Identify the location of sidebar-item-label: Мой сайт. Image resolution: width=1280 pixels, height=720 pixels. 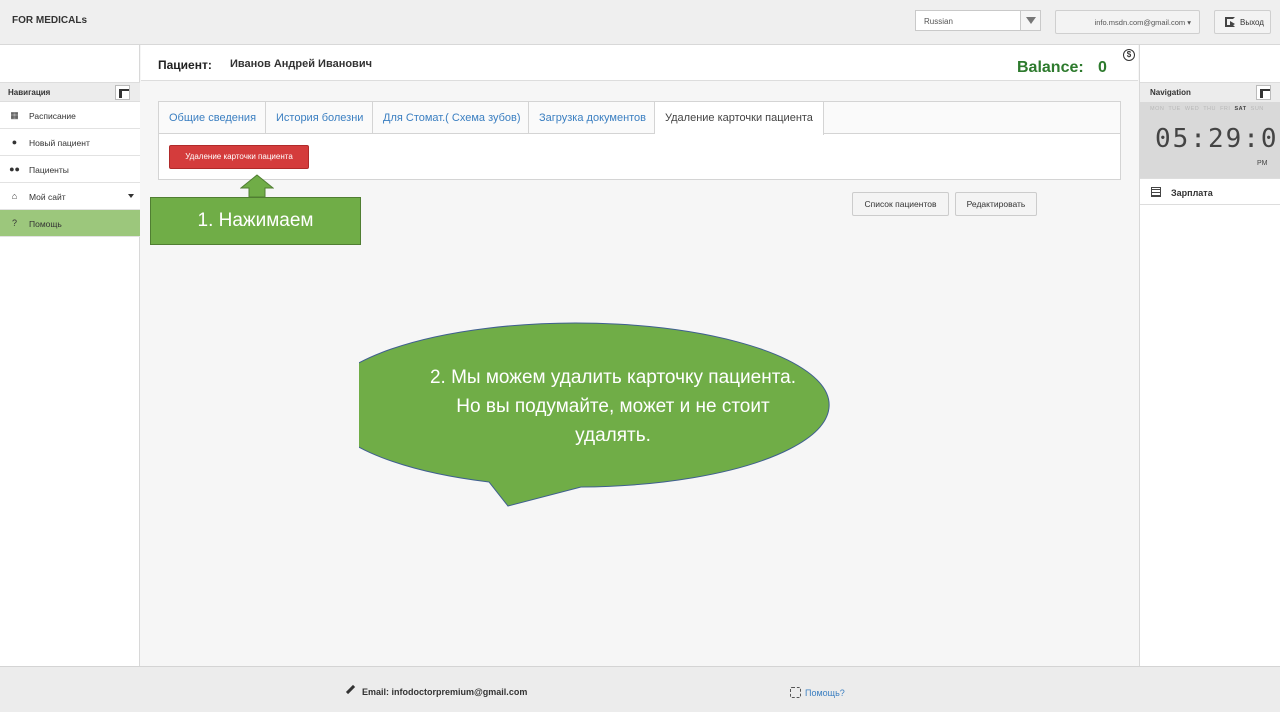
(47, 197).